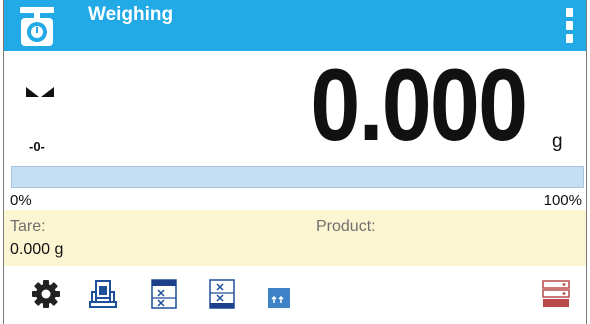 This screenshot has height=324, width=590. I want to click on load-bargraph, so click(297, 177).